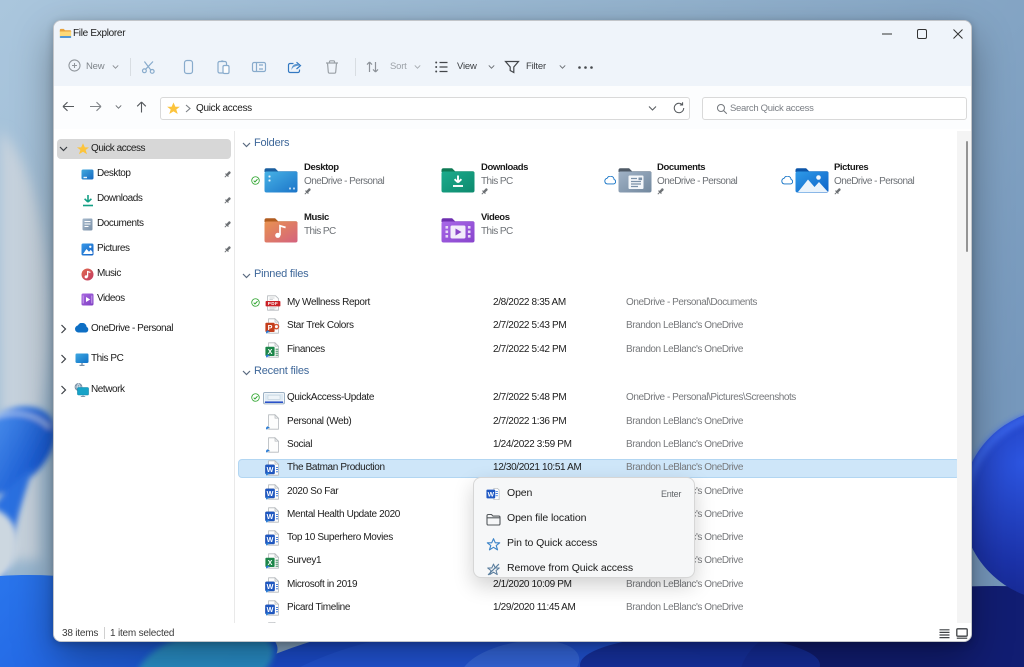 The height and width of the screenshot is (667, 1024). What do you see at coordinates (491, 494) in the screenshot?
I see `svg-text: W` at bounding box center [491, 494].